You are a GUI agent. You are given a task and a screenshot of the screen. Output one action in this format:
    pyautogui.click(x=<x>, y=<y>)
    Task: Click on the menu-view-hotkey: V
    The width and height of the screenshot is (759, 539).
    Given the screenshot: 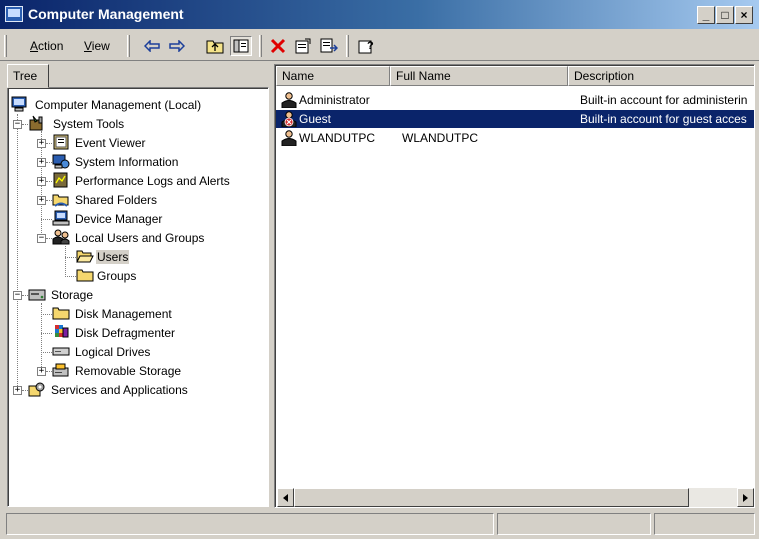 What is the action you would take?
    pyautogui.click(x=88, y=46)
    